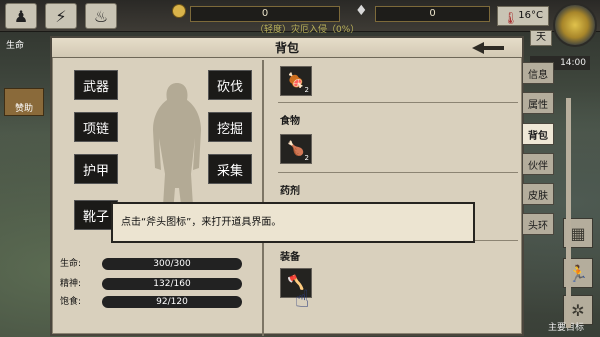 The image size is (600, 337). What do you see at coordinates (538, 134) in the screenshot?
I see `tab-backpack: 背包` at bounding box center [538, 134].